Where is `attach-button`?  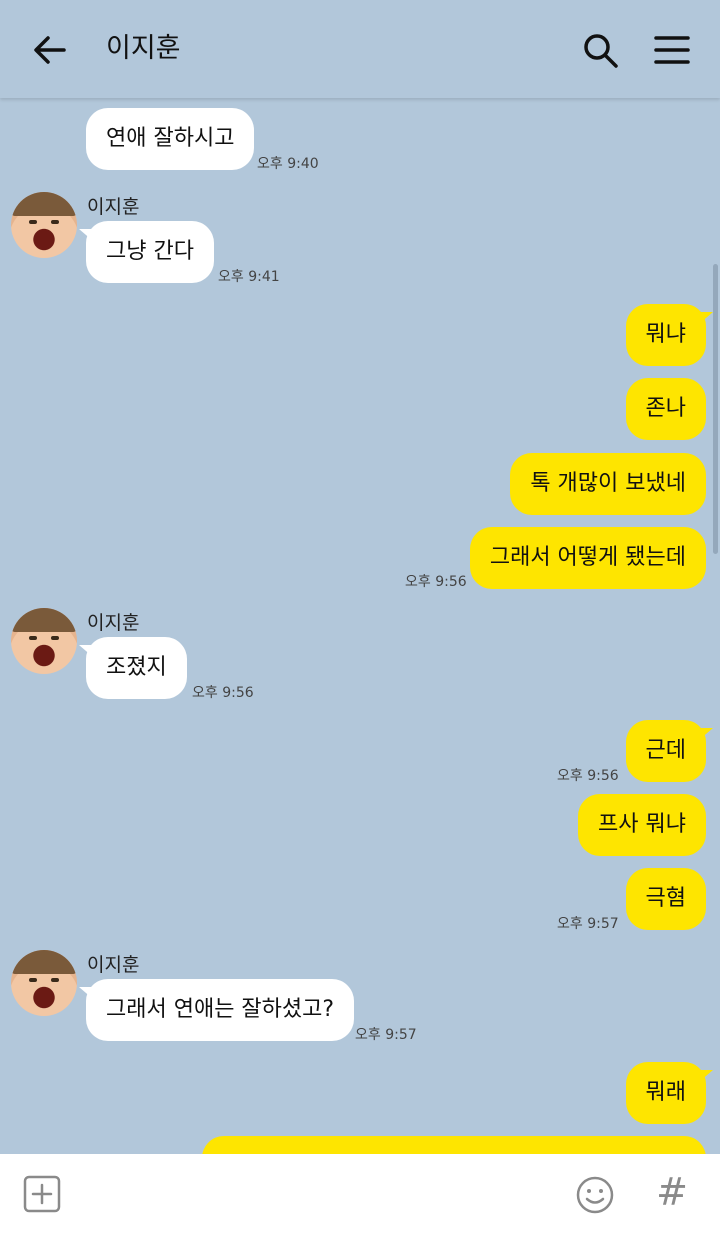 attach-button is located at coordinates (42, 1194).